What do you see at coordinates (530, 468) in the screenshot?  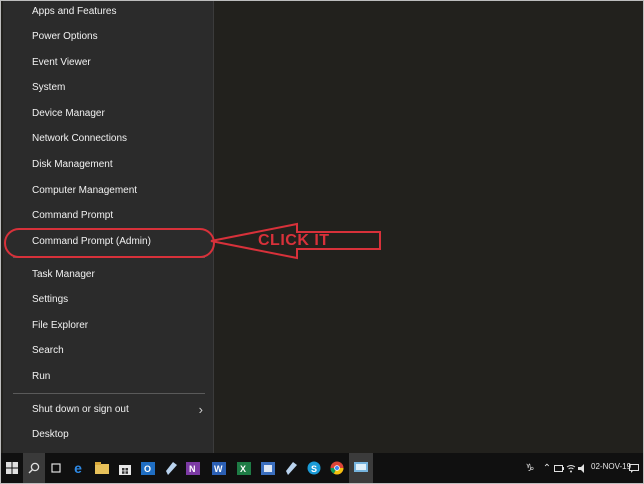 I see `people-icon: ♑` at bounding box center [530, 468].